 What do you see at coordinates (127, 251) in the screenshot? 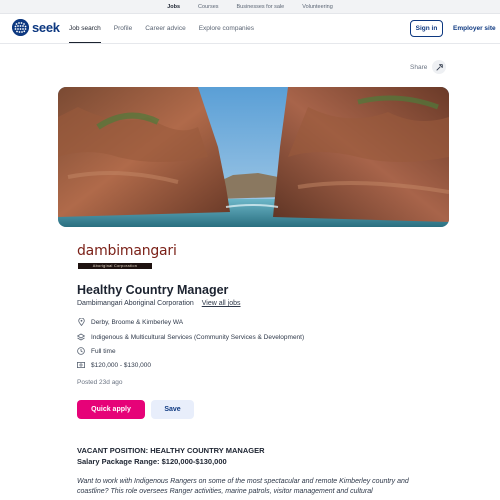
I see `company-logo-name: dambimangari` at bounding box center [127, 251].